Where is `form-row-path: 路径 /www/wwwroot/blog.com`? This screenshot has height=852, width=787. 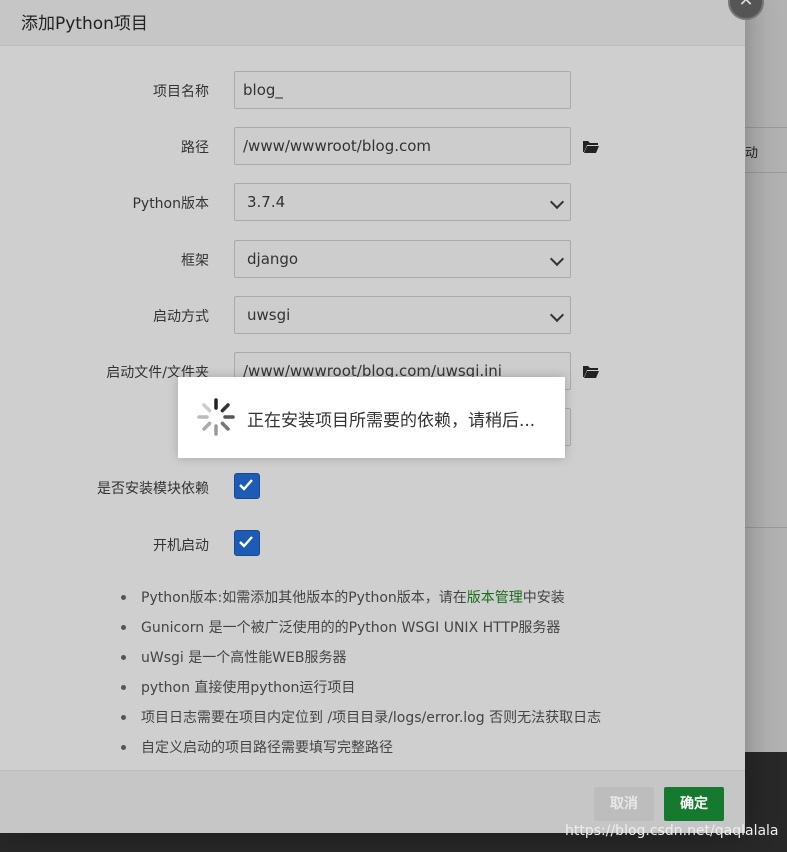 form-row-path: 路径 /www/wwwroot/blog.com is located at coordinates (372, 146).